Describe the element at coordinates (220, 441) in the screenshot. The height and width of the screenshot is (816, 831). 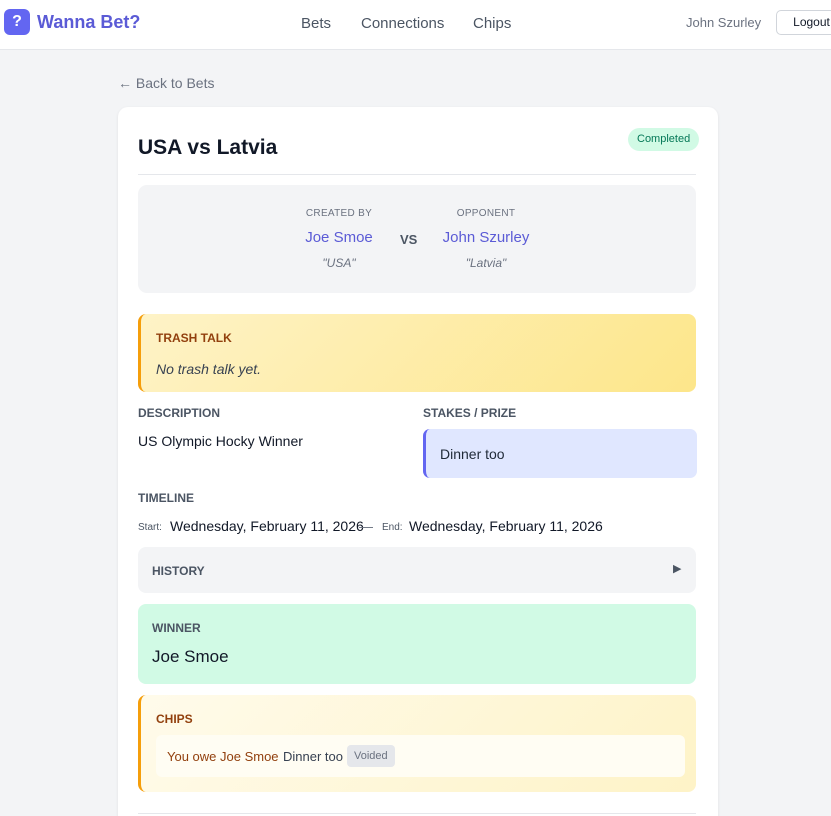
I see `description-text: US Olympic Hocky Winner` at that location.